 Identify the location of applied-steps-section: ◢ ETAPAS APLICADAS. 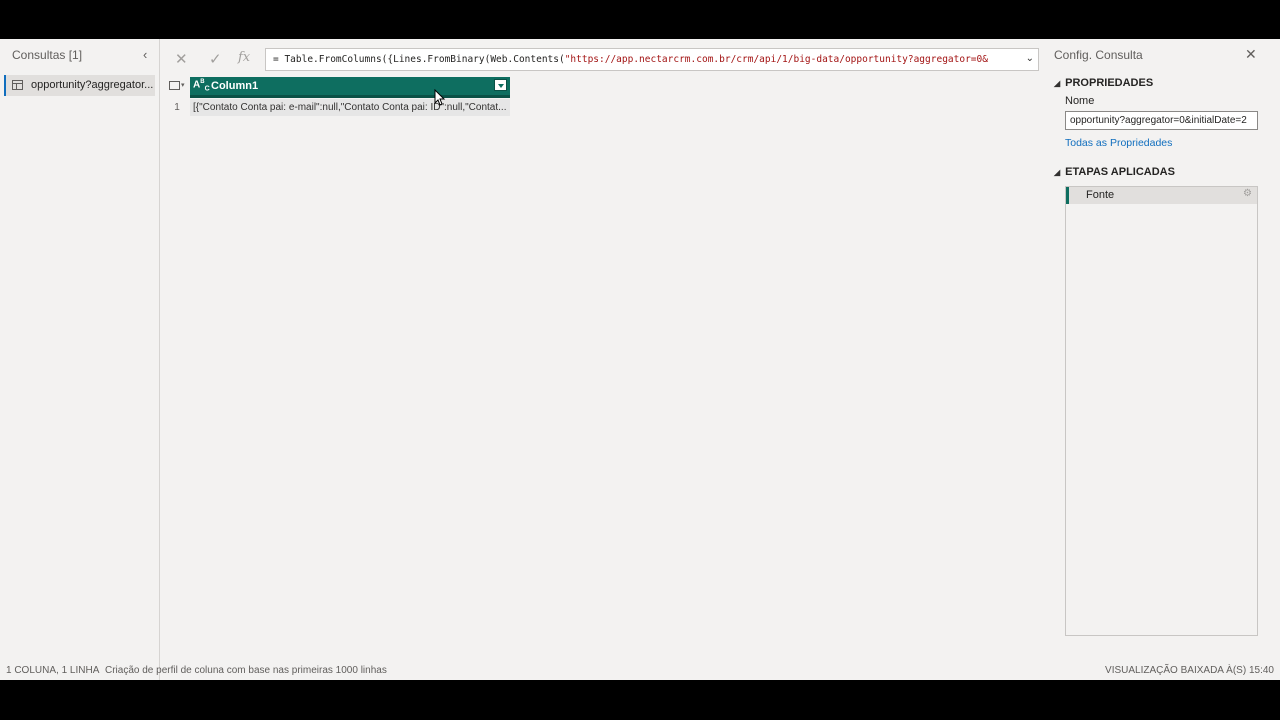
(1114, 172).